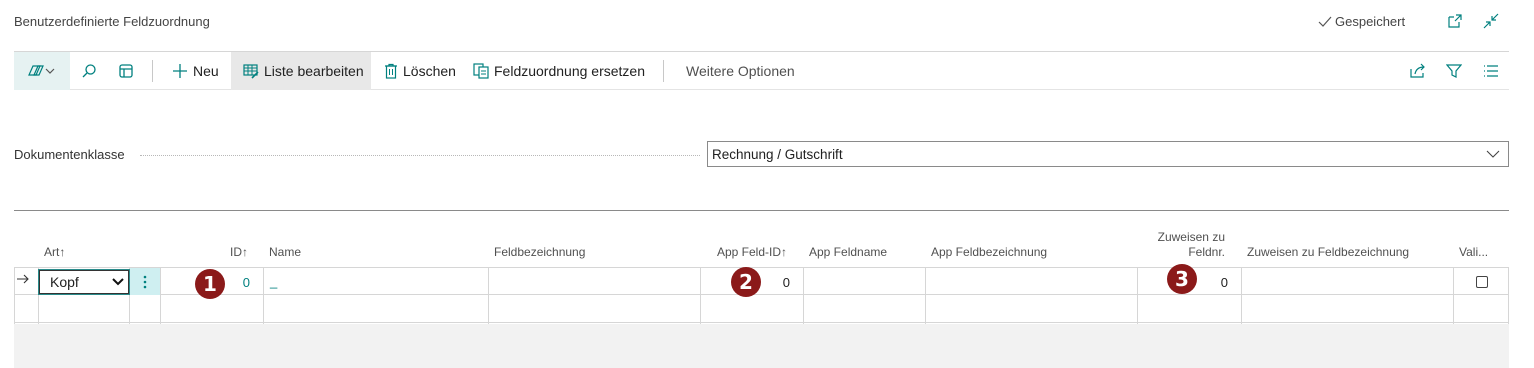 The width and height of the screenshot is (1534, 368). What do you see at coordinates (314, 71) in the screenshot?
I see `edit-list-button-label: Liste bearbeiten` at bounding box center [314, 71].